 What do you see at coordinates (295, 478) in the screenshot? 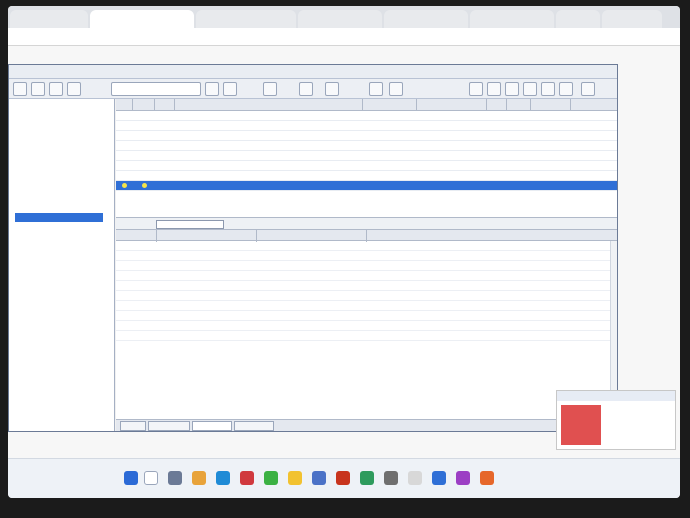
I see `chrome-icon` at bounding box center [295, 478].